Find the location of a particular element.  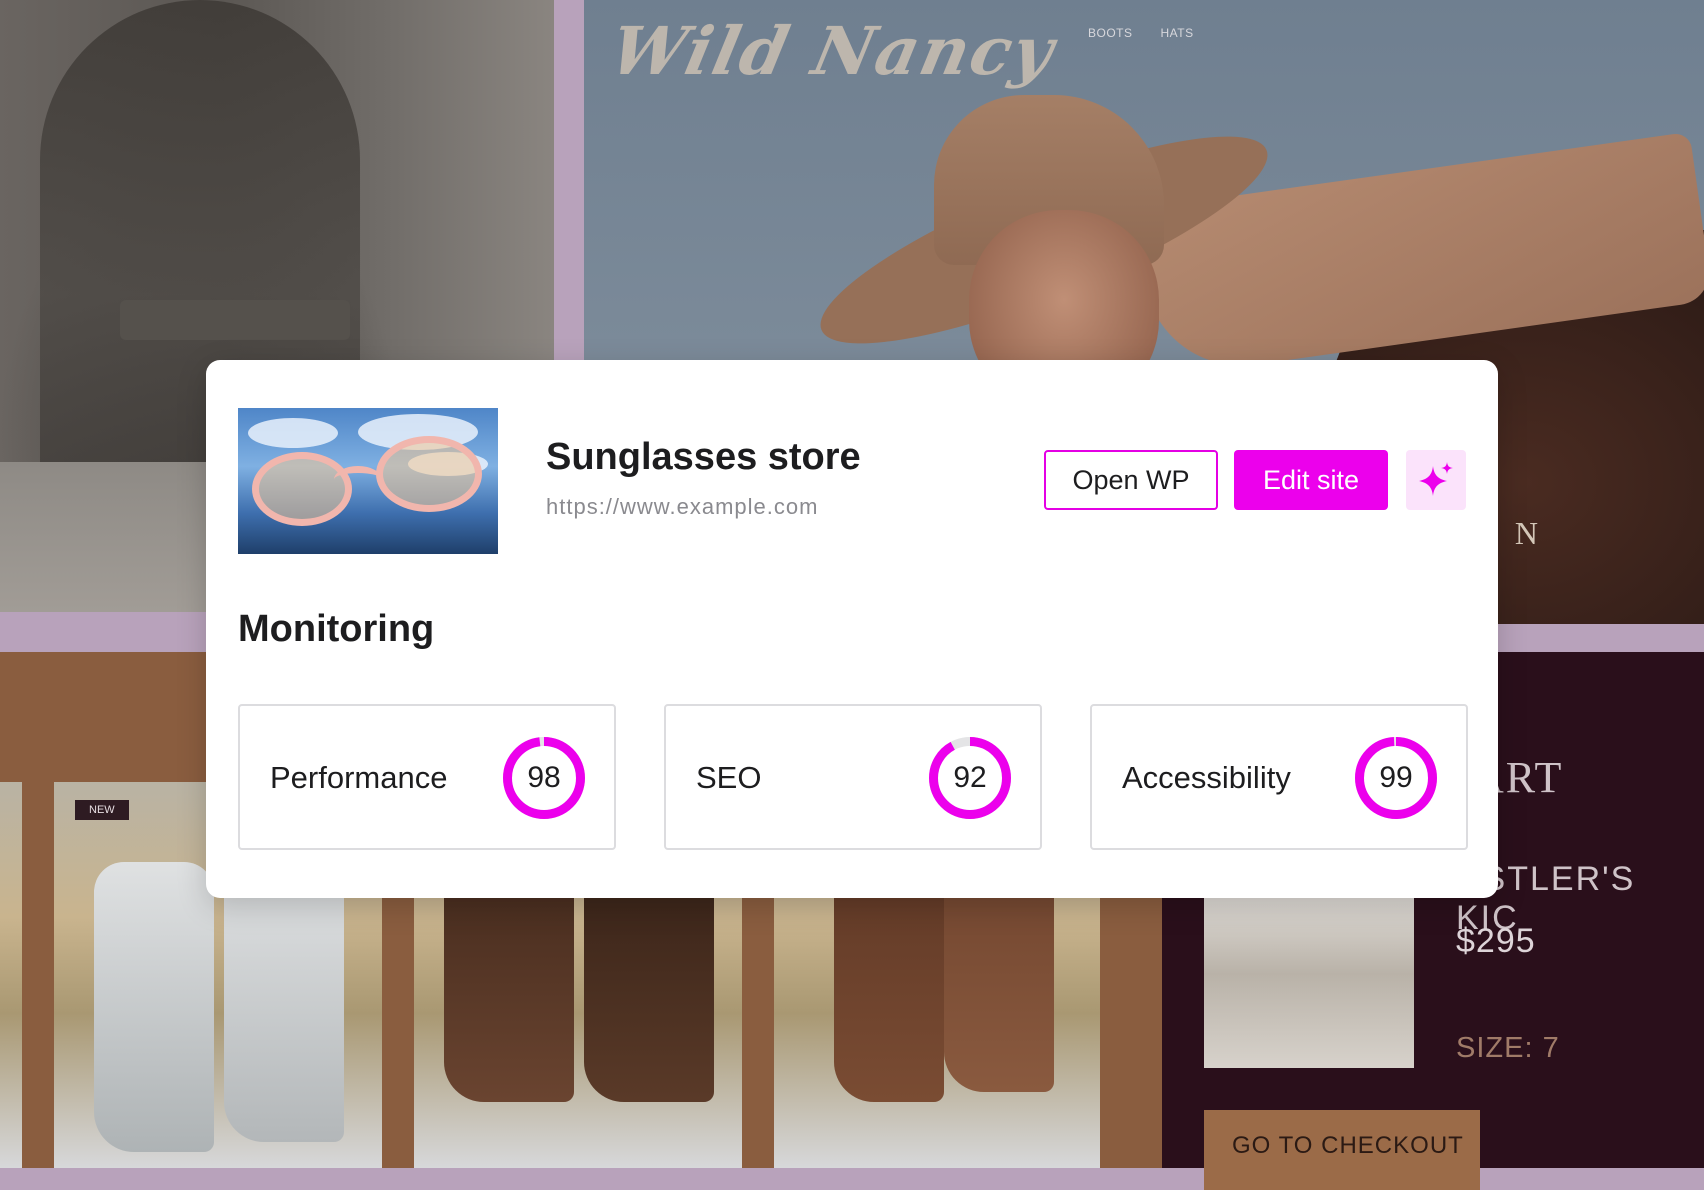

nav-item-hats: HATS is located at coordinates (1177, 33).